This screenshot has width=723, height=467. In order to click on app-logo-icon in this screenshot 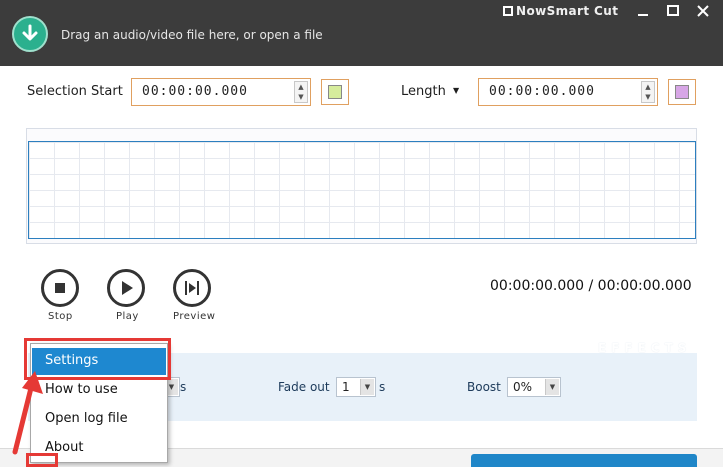, I will do `click(508, 11)`.